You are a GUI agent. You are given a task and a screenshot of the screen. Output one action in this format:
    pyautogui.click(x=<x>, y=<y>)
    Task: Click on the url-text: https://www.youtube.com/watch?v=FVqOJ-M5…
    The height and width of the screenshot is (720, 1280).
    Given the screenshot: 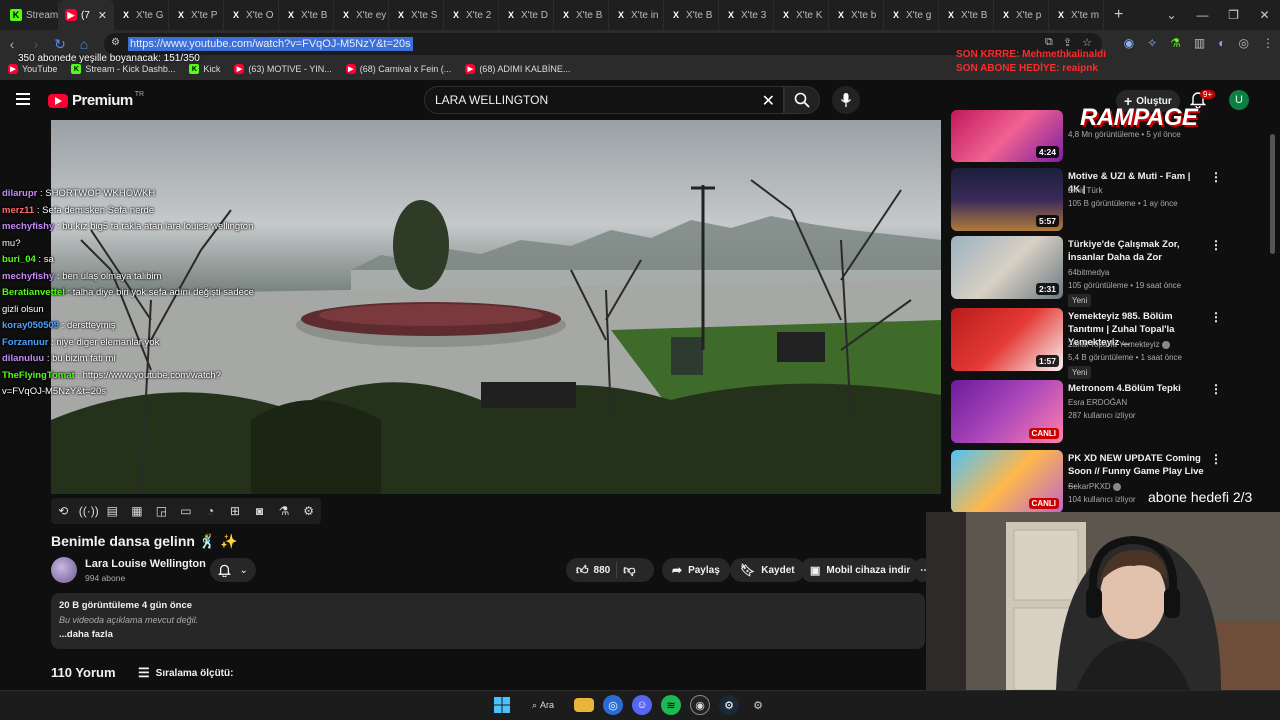 What is the action you would take?
    pyautogui.click(x=270, y=44)
    